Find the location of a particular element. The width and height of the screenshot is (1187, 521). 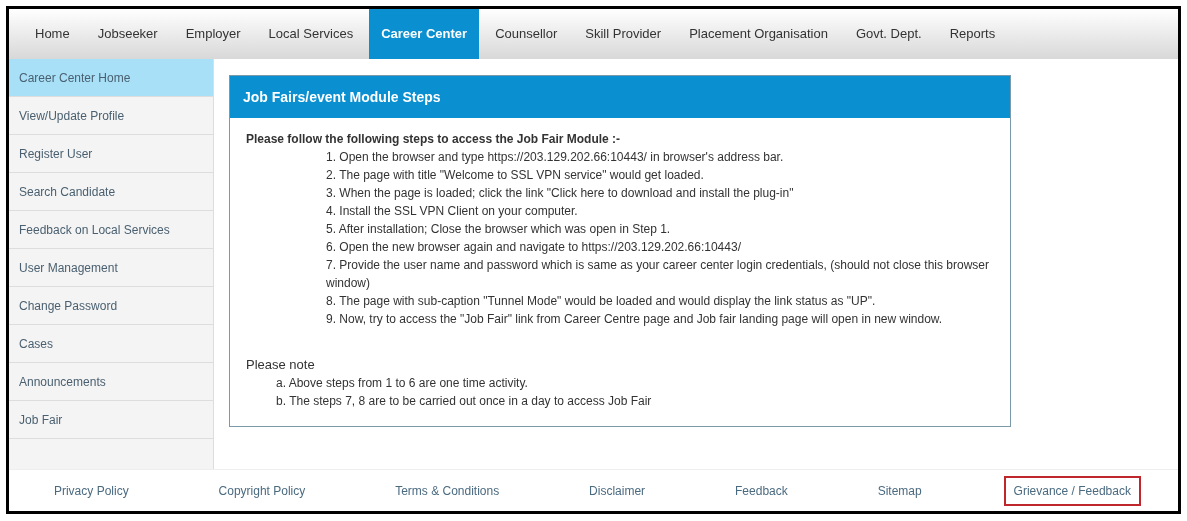

step-text: 6. Open the new browser again and navigate to https://203.129.202.66:10443/ is located at coordinates (534, 247).